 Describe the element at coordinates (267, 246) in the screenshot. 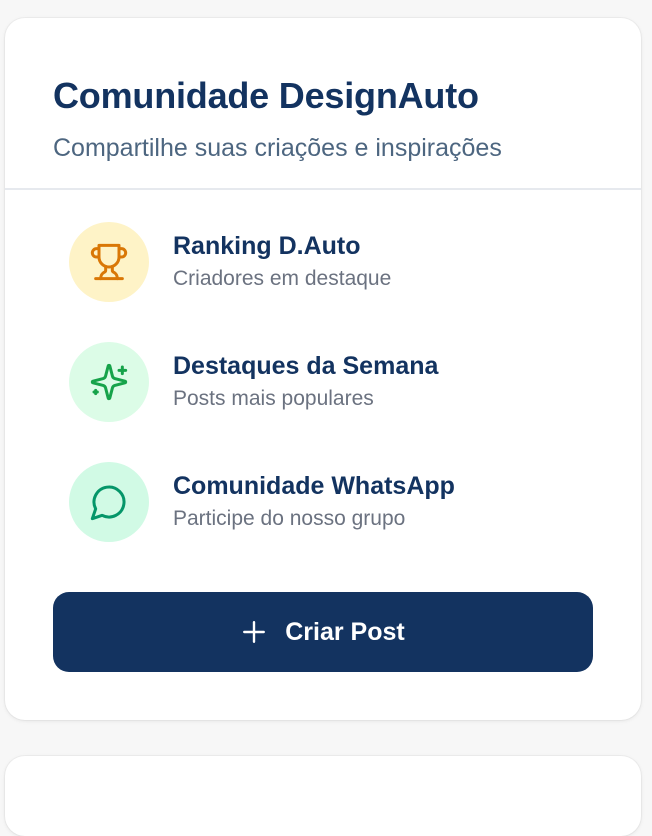

I see `ranking-title: Ranking D.Auto` at that location.